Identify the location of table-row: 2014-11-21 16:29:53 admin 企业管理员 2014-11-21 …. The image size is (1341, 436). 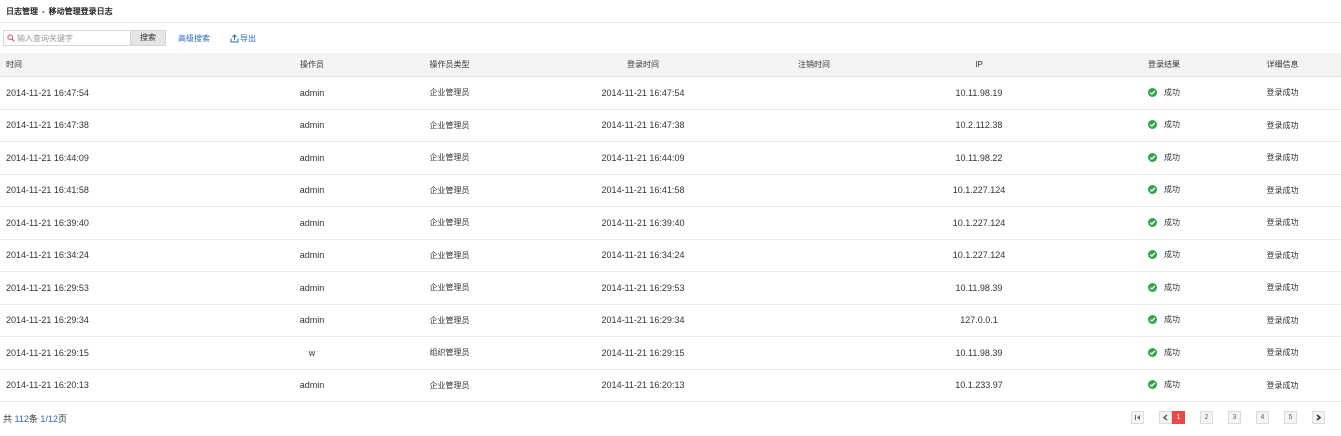
(670, 288).